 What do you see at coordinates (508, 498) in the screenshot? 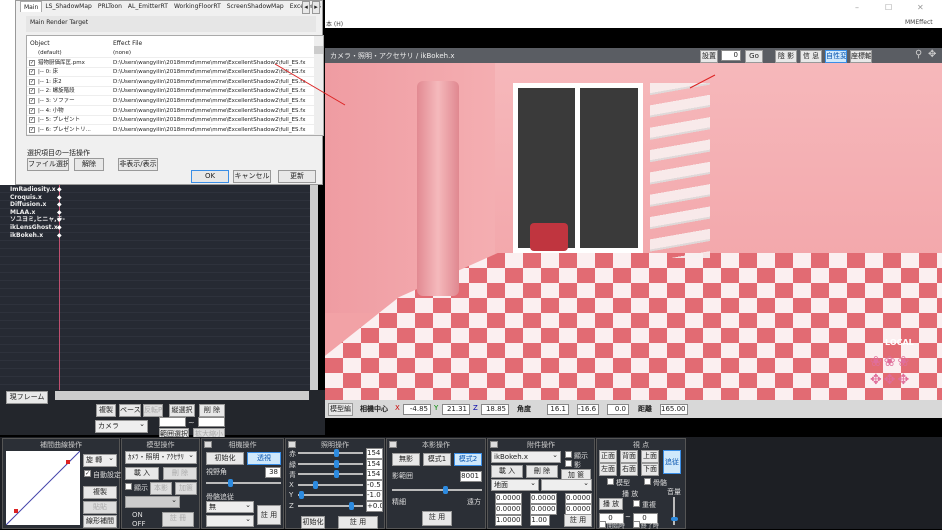
I see `acc-x-input: 0.0000` at bounding box center [508, 498].